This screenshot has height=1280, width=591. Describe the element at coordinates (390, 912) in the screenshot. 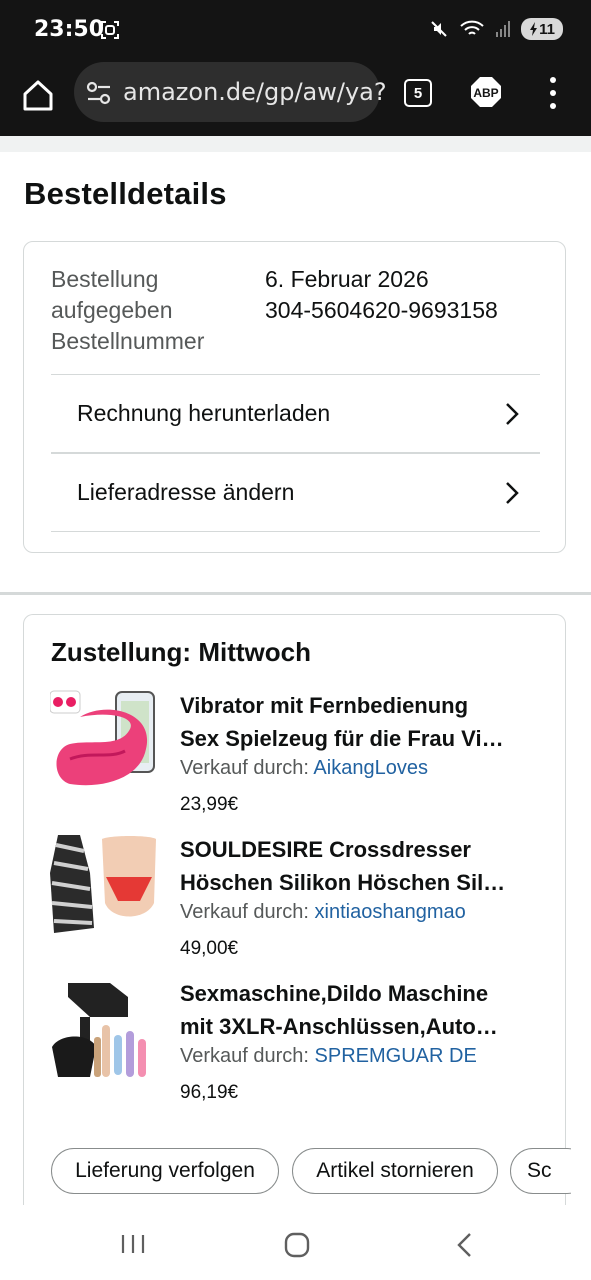

I see `seller-link: xintiaoshangmao` at that location.